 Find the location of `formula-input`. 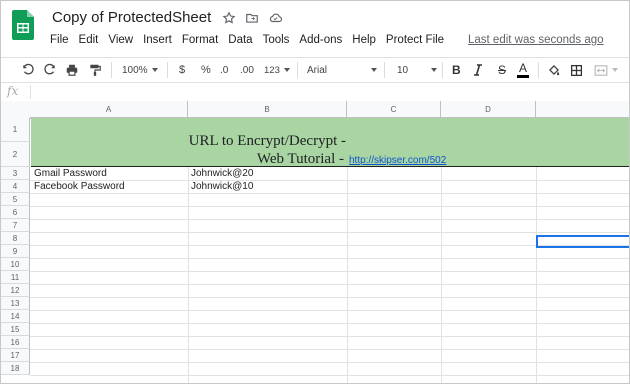

formula-input is located at coordinates (330, 92).